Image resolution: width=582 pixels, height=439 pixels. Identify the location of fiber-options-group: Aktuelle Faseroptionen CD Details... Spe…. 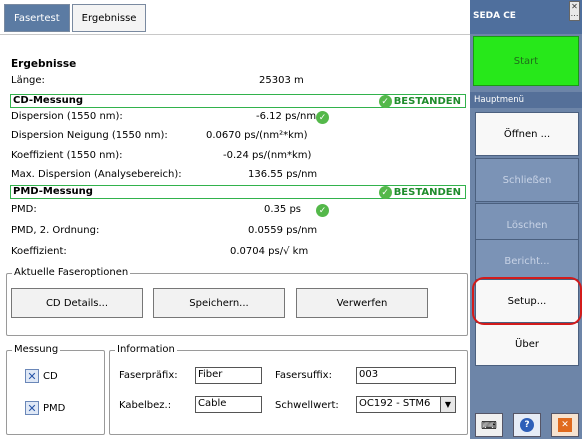
(237, 301).